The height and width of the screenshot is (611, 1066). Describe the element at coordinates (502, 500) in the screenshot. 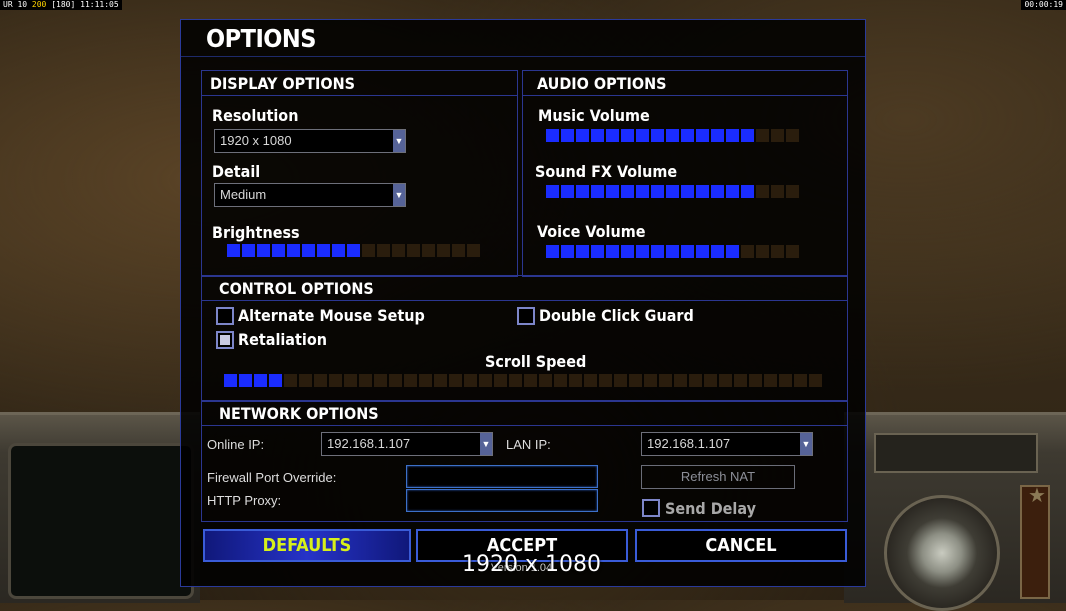

I see `http-proxy-input` at that location.